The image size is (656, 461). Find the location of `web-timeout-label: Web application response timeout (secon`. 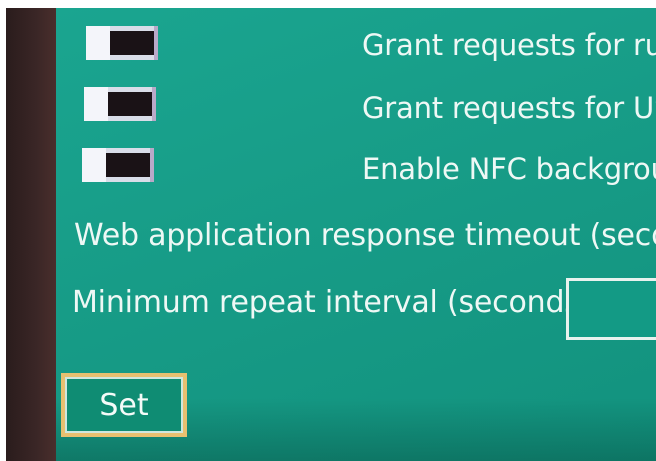

web-timeout-label: Web application response timeout (secon is located at coordinates (365, 235).